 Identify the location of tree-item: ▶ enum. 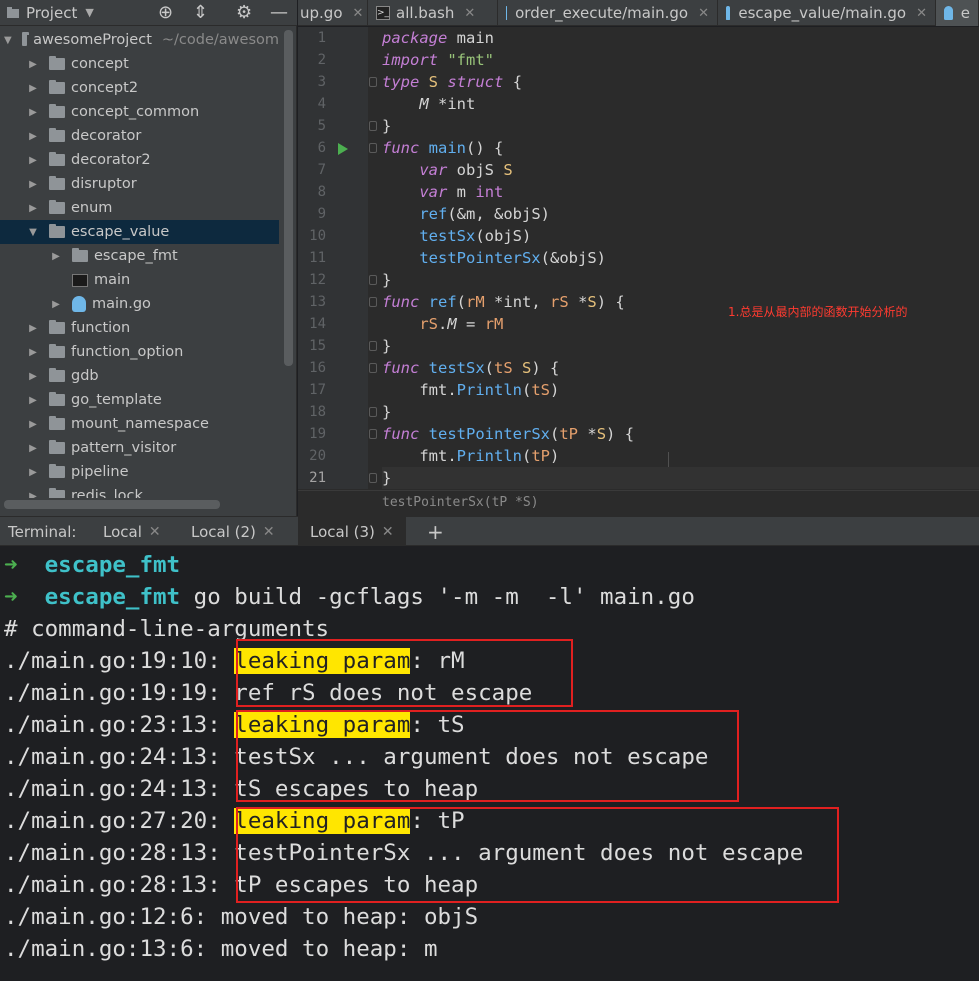
(139, 208).